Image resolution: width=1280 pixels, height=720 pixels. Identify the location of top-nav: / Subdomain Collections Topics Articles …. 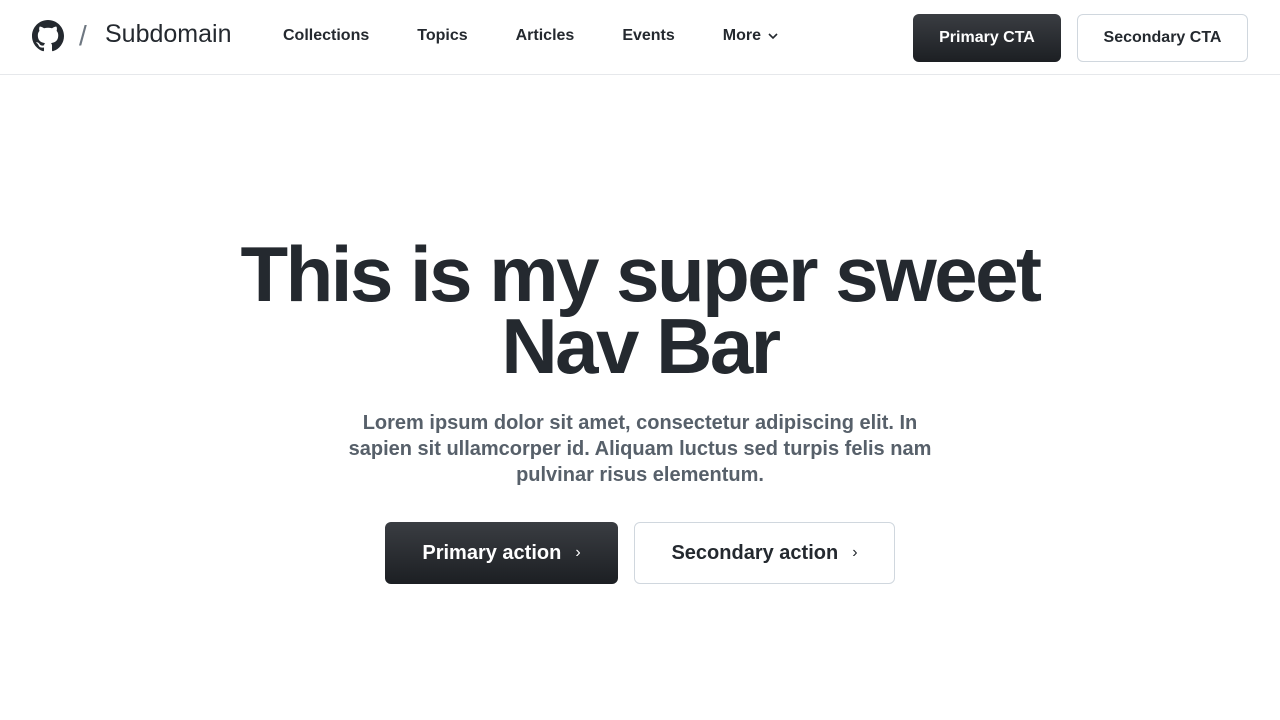
(640, 37).